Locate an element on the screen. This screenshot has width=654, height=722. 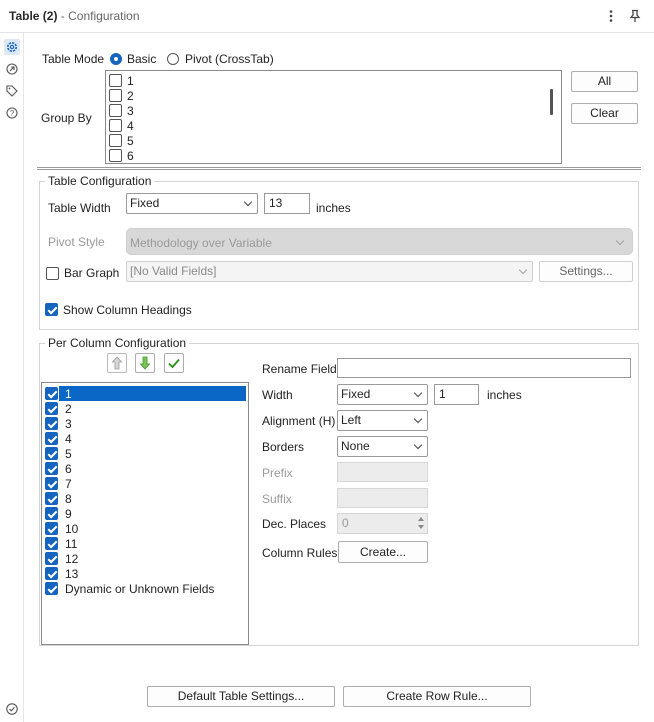
rename-field-label: Rename Field is located at coordinates (299, 369).